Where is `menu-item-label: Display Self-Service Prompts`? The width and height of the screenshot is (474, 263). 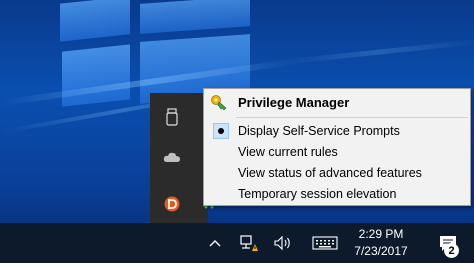 menu-item-label: Display Self-Service Prompts is located at coordinates (319, 131).